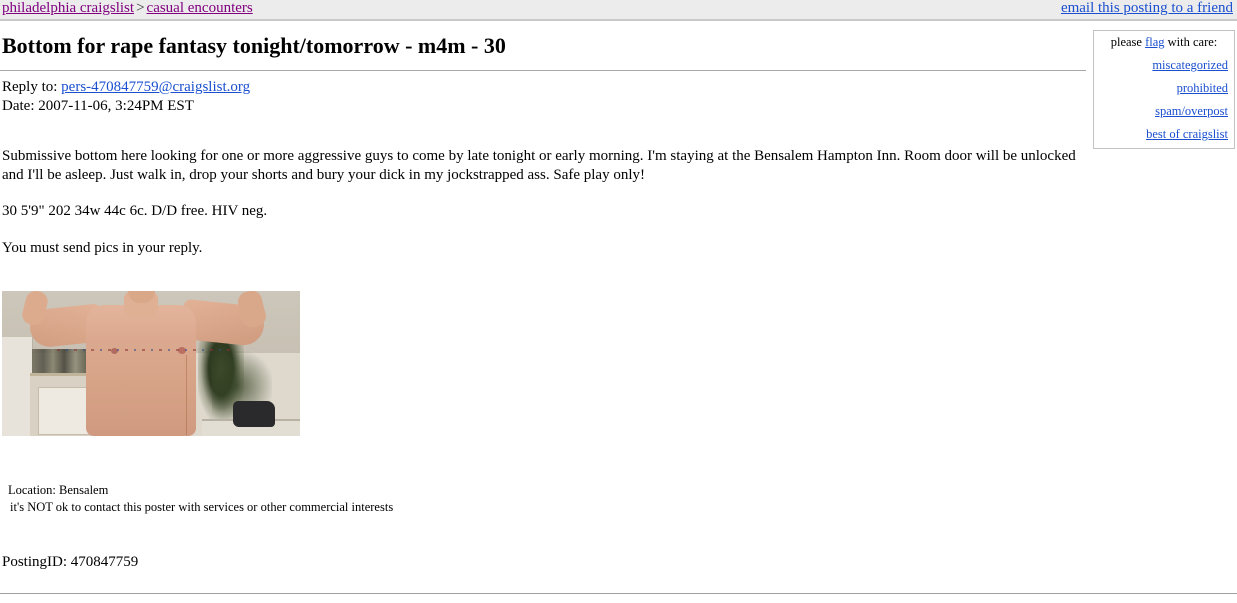 The height and width of the screenshot is (603, 1237). What do you see at coordinates (102, 247) in the screenshot?
I see `body-paragraph-3: You must send pics in your reply.` at bounding box center [102, 247].